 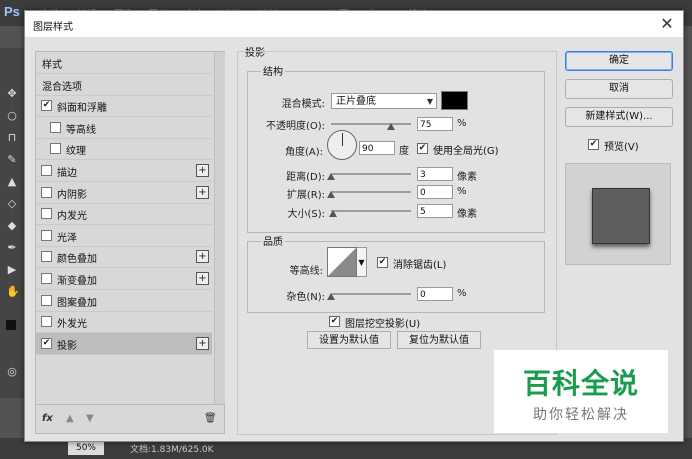 I want to click on contour-dropdown-chevron-icon: ▼, so click(x=362, y=262).